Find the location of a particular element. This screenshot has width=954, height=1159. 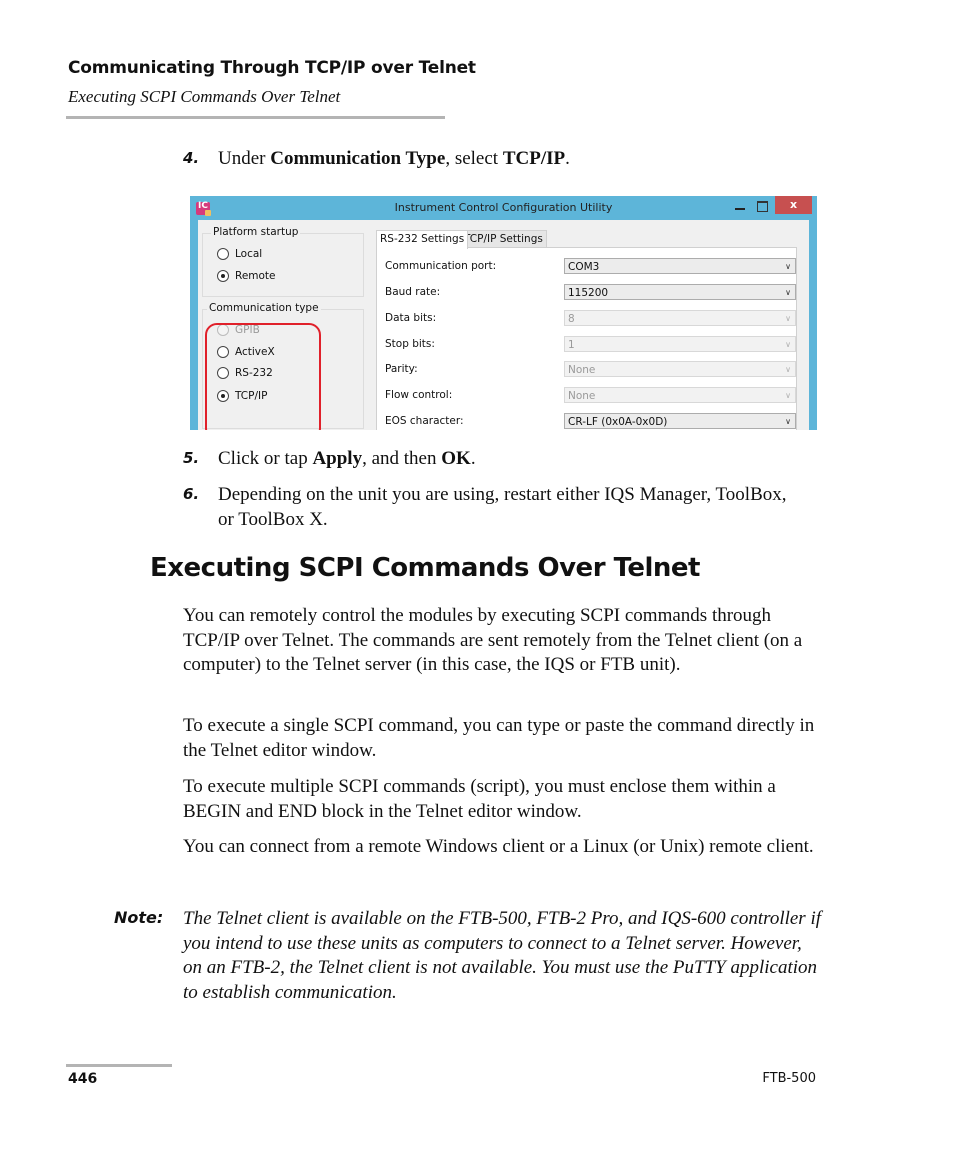

select-value: COM3 is located at coordinates (584, 267).